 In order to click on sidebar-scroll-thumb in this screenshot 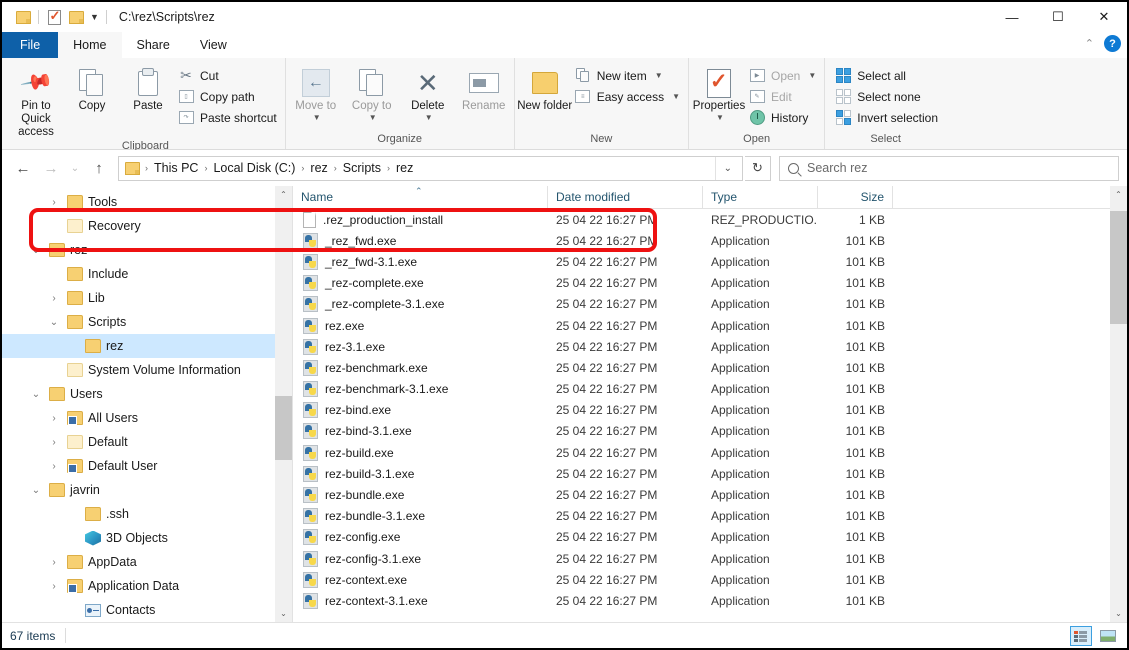, I will do `click(283, 428)`.